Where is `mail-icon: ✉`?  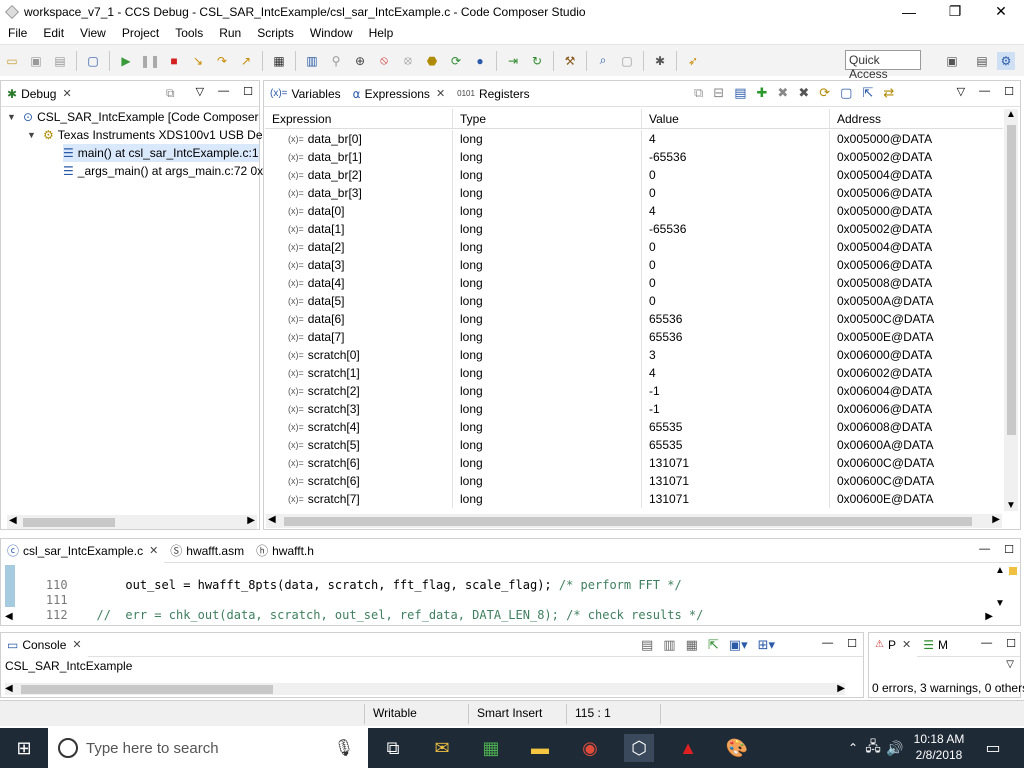 mail-icon: ✉ is located at coordinates (442, 748).